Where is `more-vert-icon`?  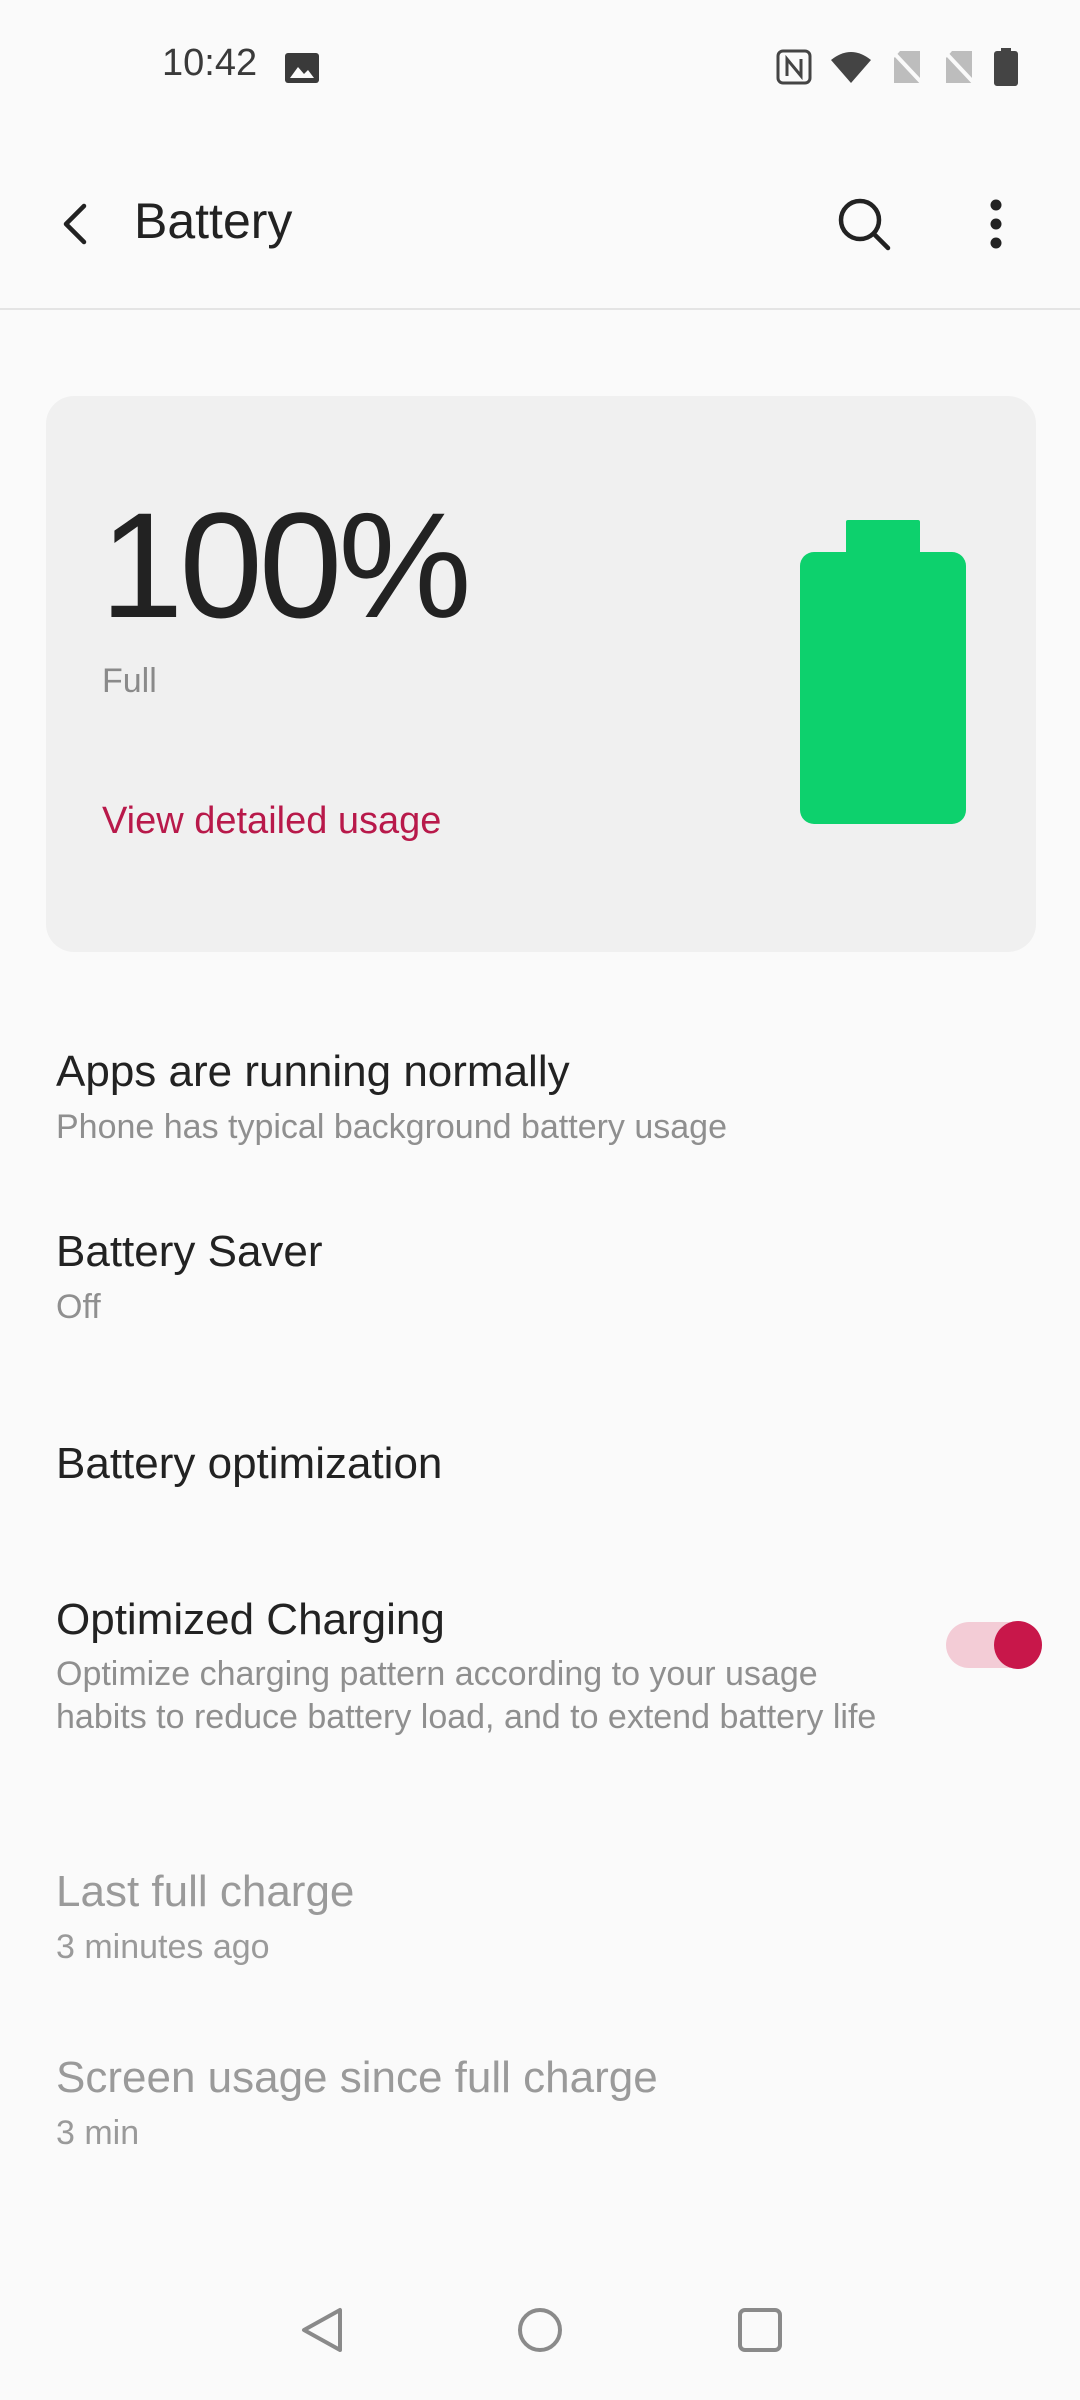
more-vert-icon is located at coordinates (996, 224).